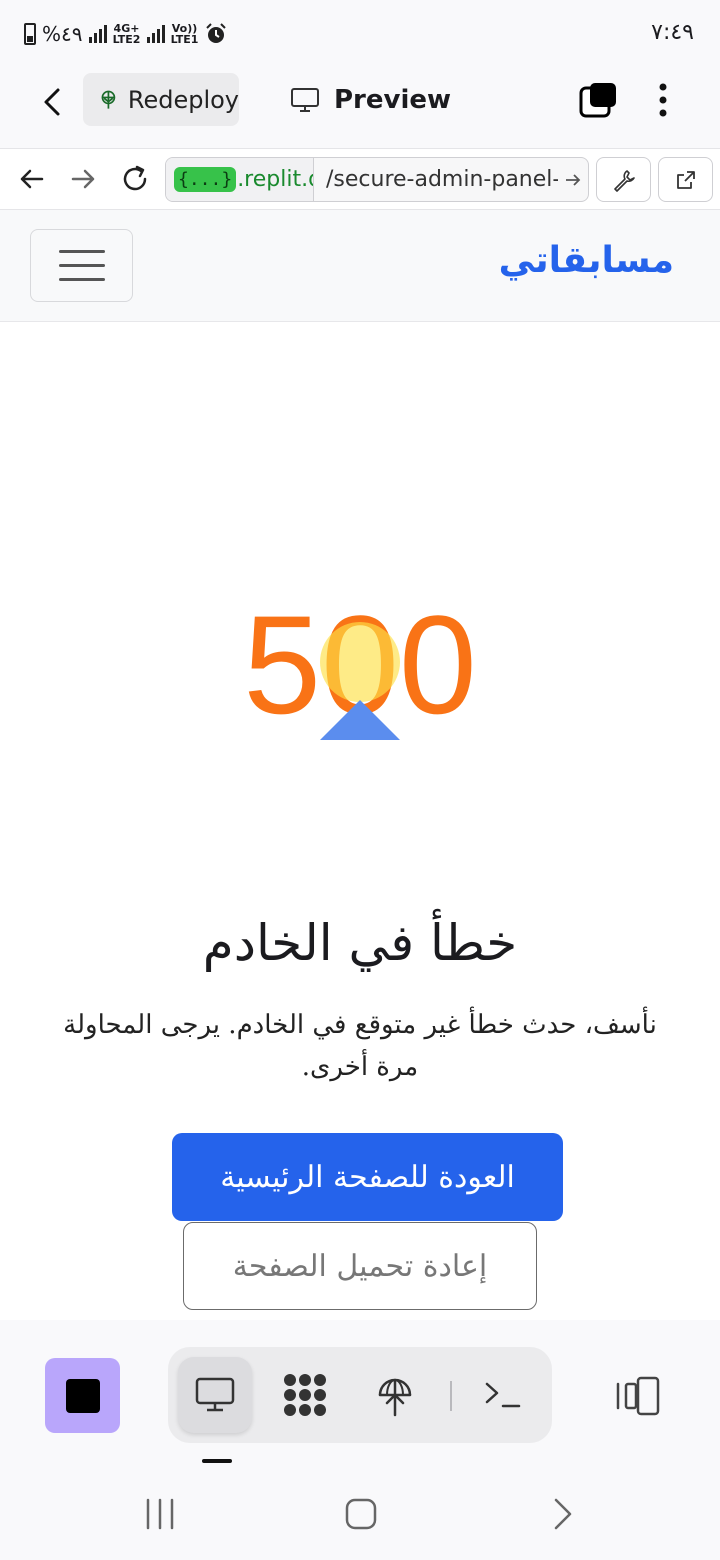 This screenshot has height=1560, width=720. I want to click on url-path: /secure-admin-panel-, so click(442, 179).